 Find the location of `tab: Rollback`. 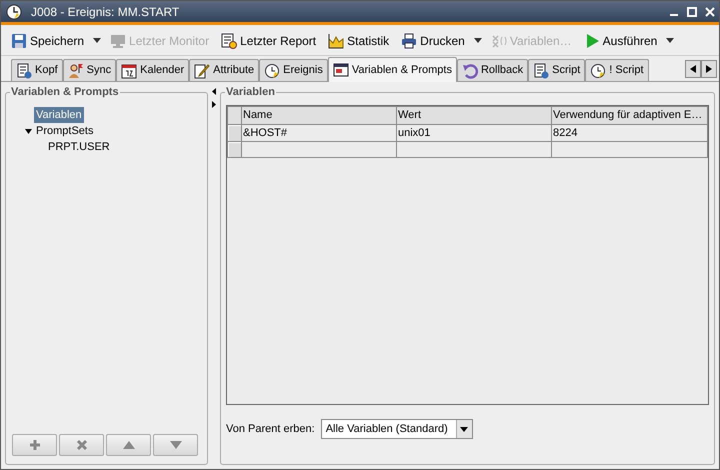

tab: Rollback is located at coordinates (492, 70).